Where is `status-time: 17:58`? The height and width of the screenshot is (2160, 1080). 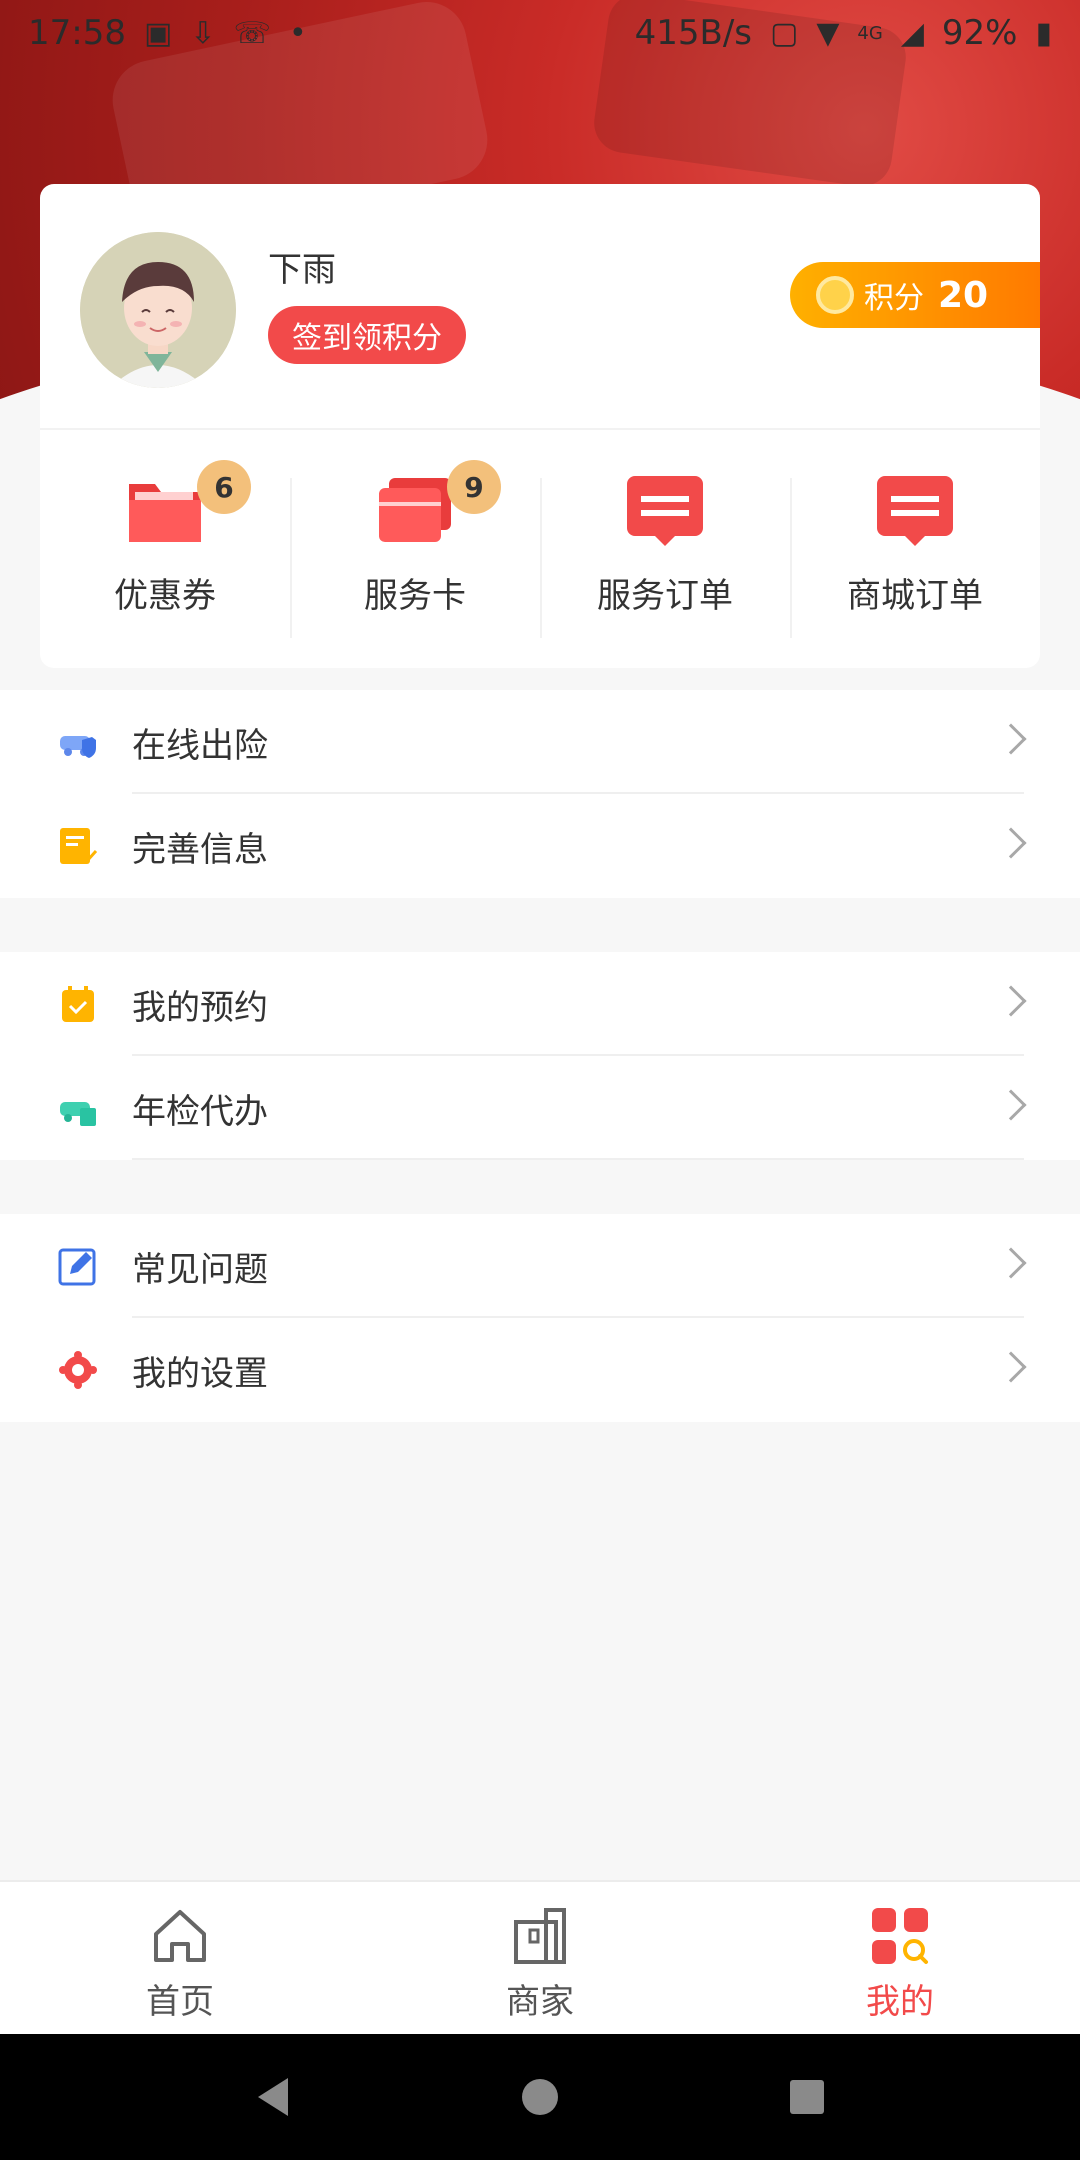
status-time: 17:58 is located at coordinates (77, 33).